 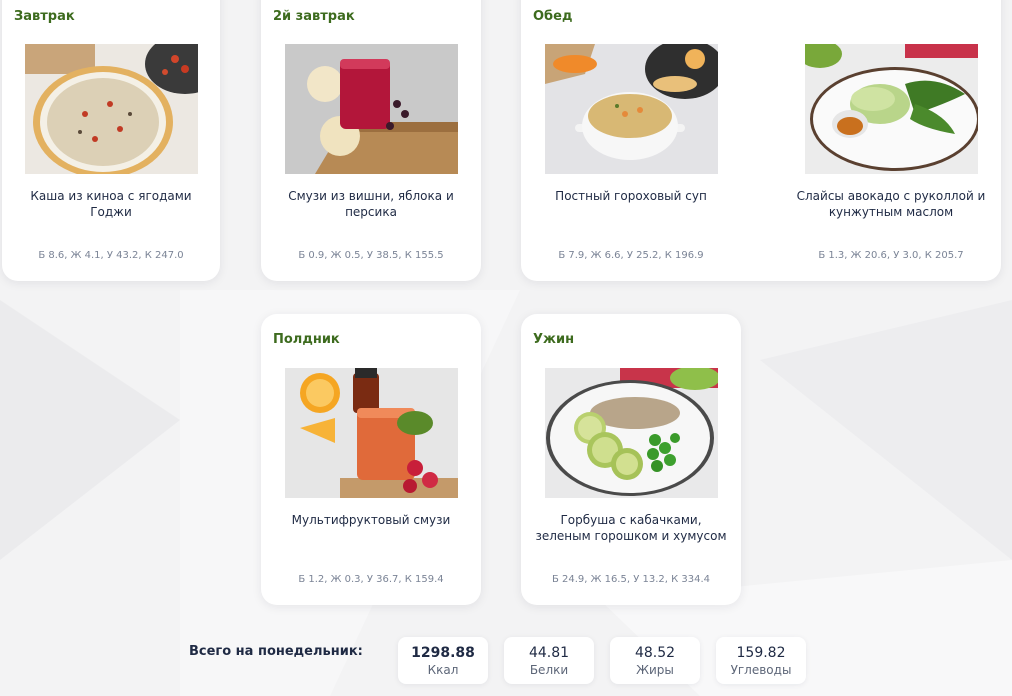 I want to click on meal-name: Постный гороховый суп, so click(x=631, y=196).